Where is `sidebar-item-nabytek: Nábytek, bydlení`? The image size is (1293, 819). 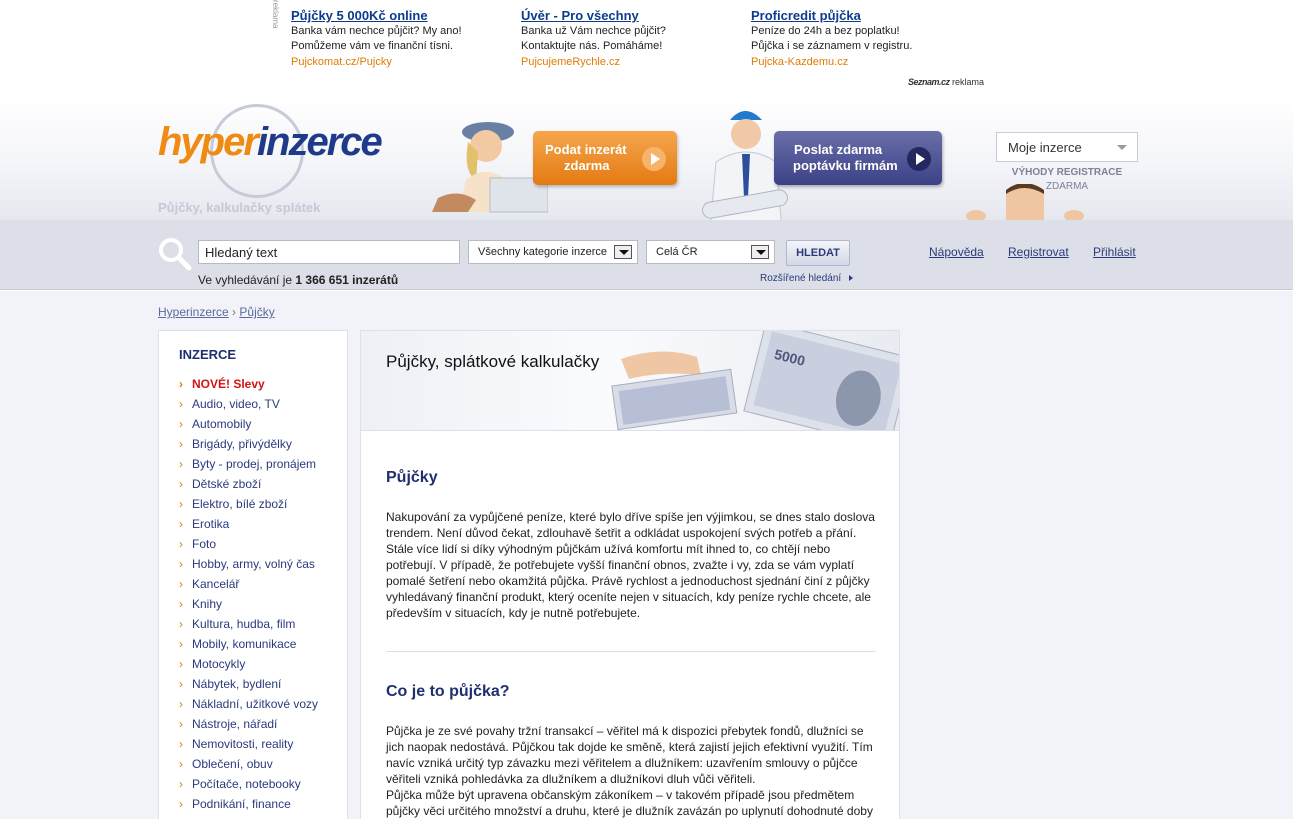 sidebar-item-nabytek: Nábytek, bydlení is located at coordinates (248, 685).